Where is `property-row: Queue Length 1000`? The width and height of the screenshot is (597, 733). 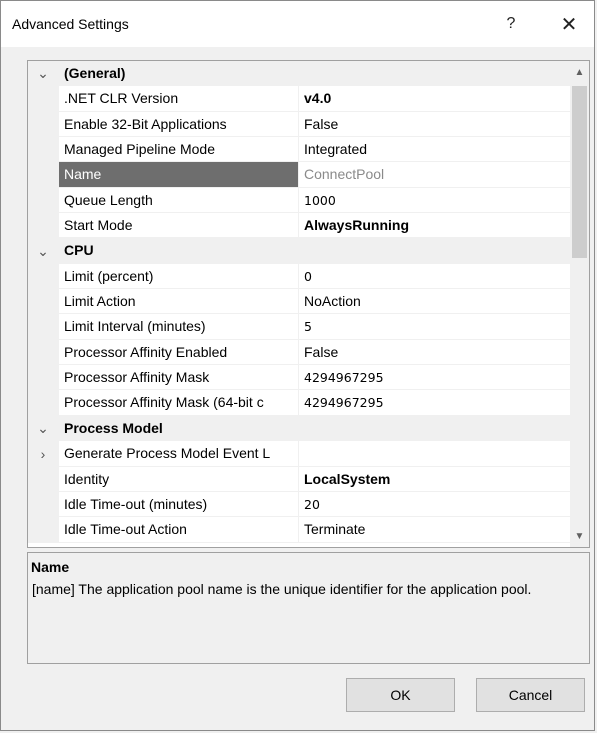 property-row: Queue Length 1000 is located at coordinates (299, 200).